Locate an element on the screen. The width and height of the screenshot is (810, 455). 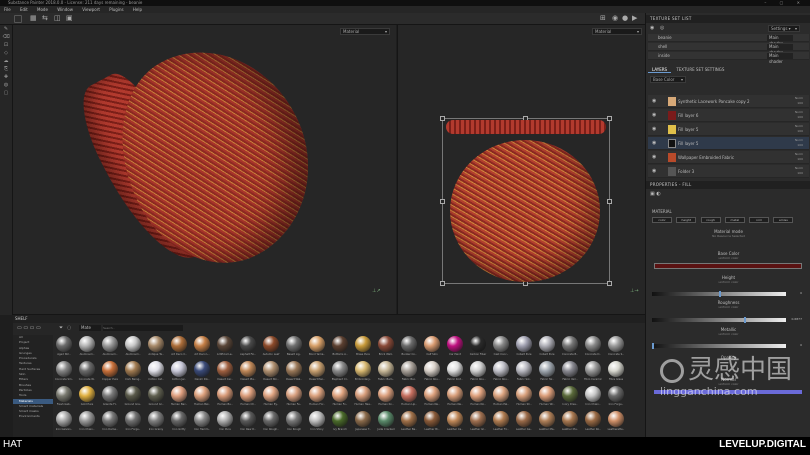
material-preset: Jade Cracked is located at coordinates (386, 422).